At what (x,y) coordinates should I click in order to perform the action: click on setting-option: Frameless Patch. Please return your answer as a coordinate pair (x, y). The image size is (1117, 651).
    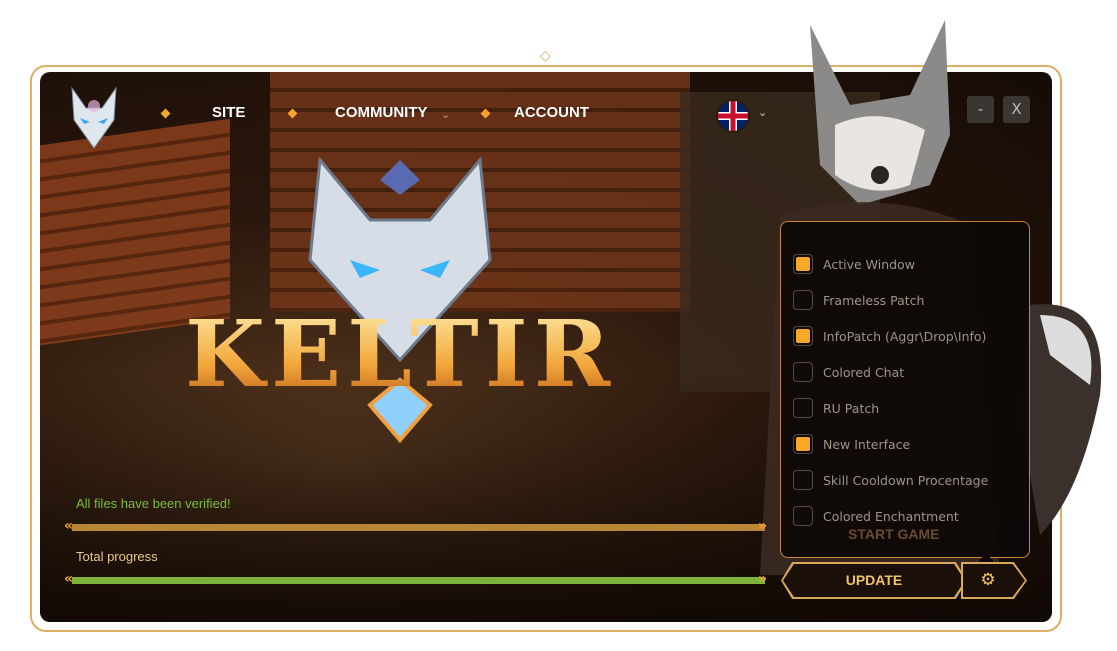
    Looking at the image, I should click on (858, 300).